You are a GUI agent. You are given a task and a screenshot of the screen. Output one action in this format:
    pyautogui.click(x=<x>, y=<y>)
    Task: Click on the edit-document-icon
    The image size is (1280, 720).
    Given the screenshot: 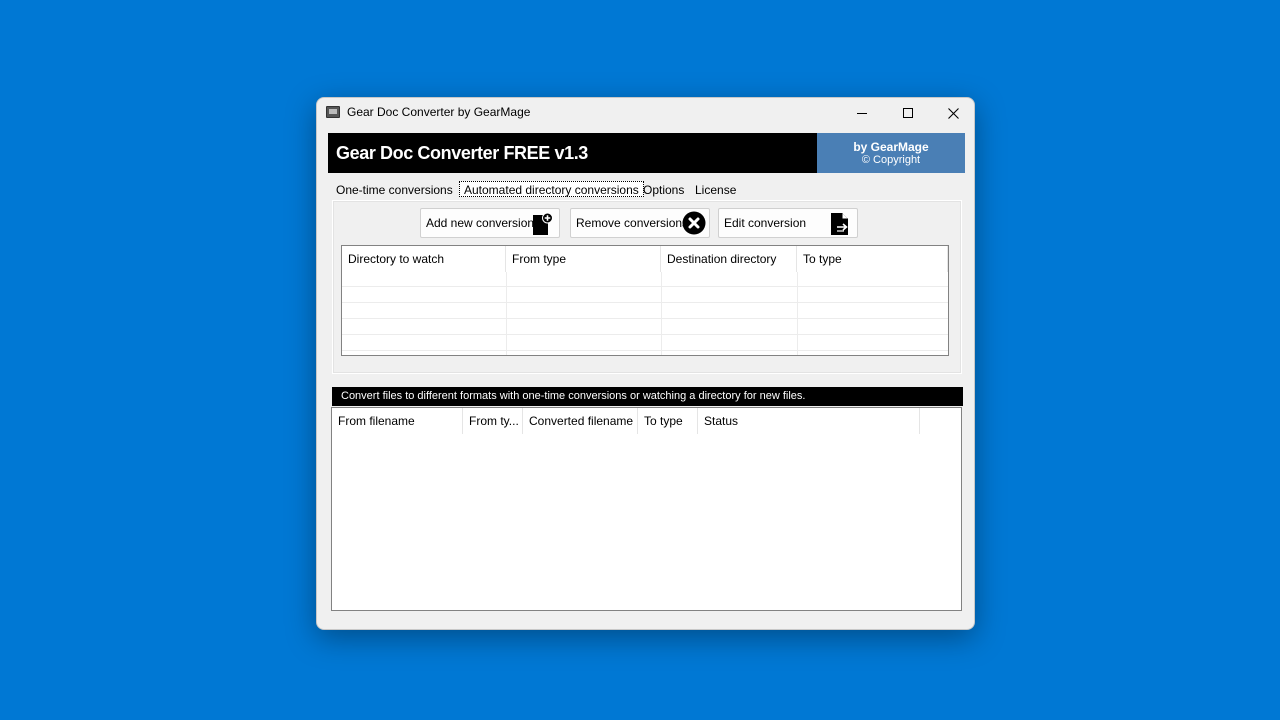 What is the action you would take?
    pyautogui.click(x=839, y=224)
    